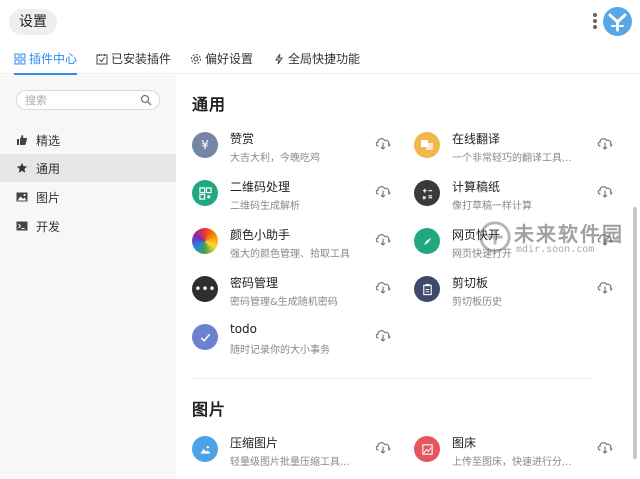 The width and height of the screenshot is (640, 479). I want to click on sidebar-item-label: 精选, so click(48, 140).